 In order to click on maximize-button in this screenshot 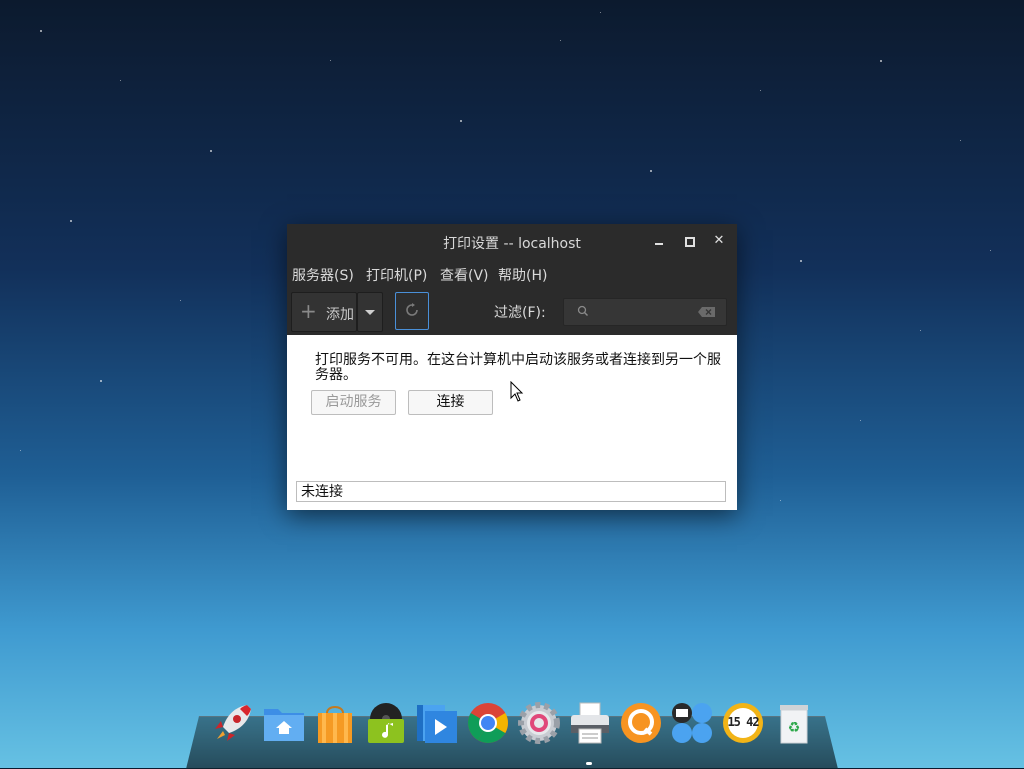, I will do `click(689, 241)`.